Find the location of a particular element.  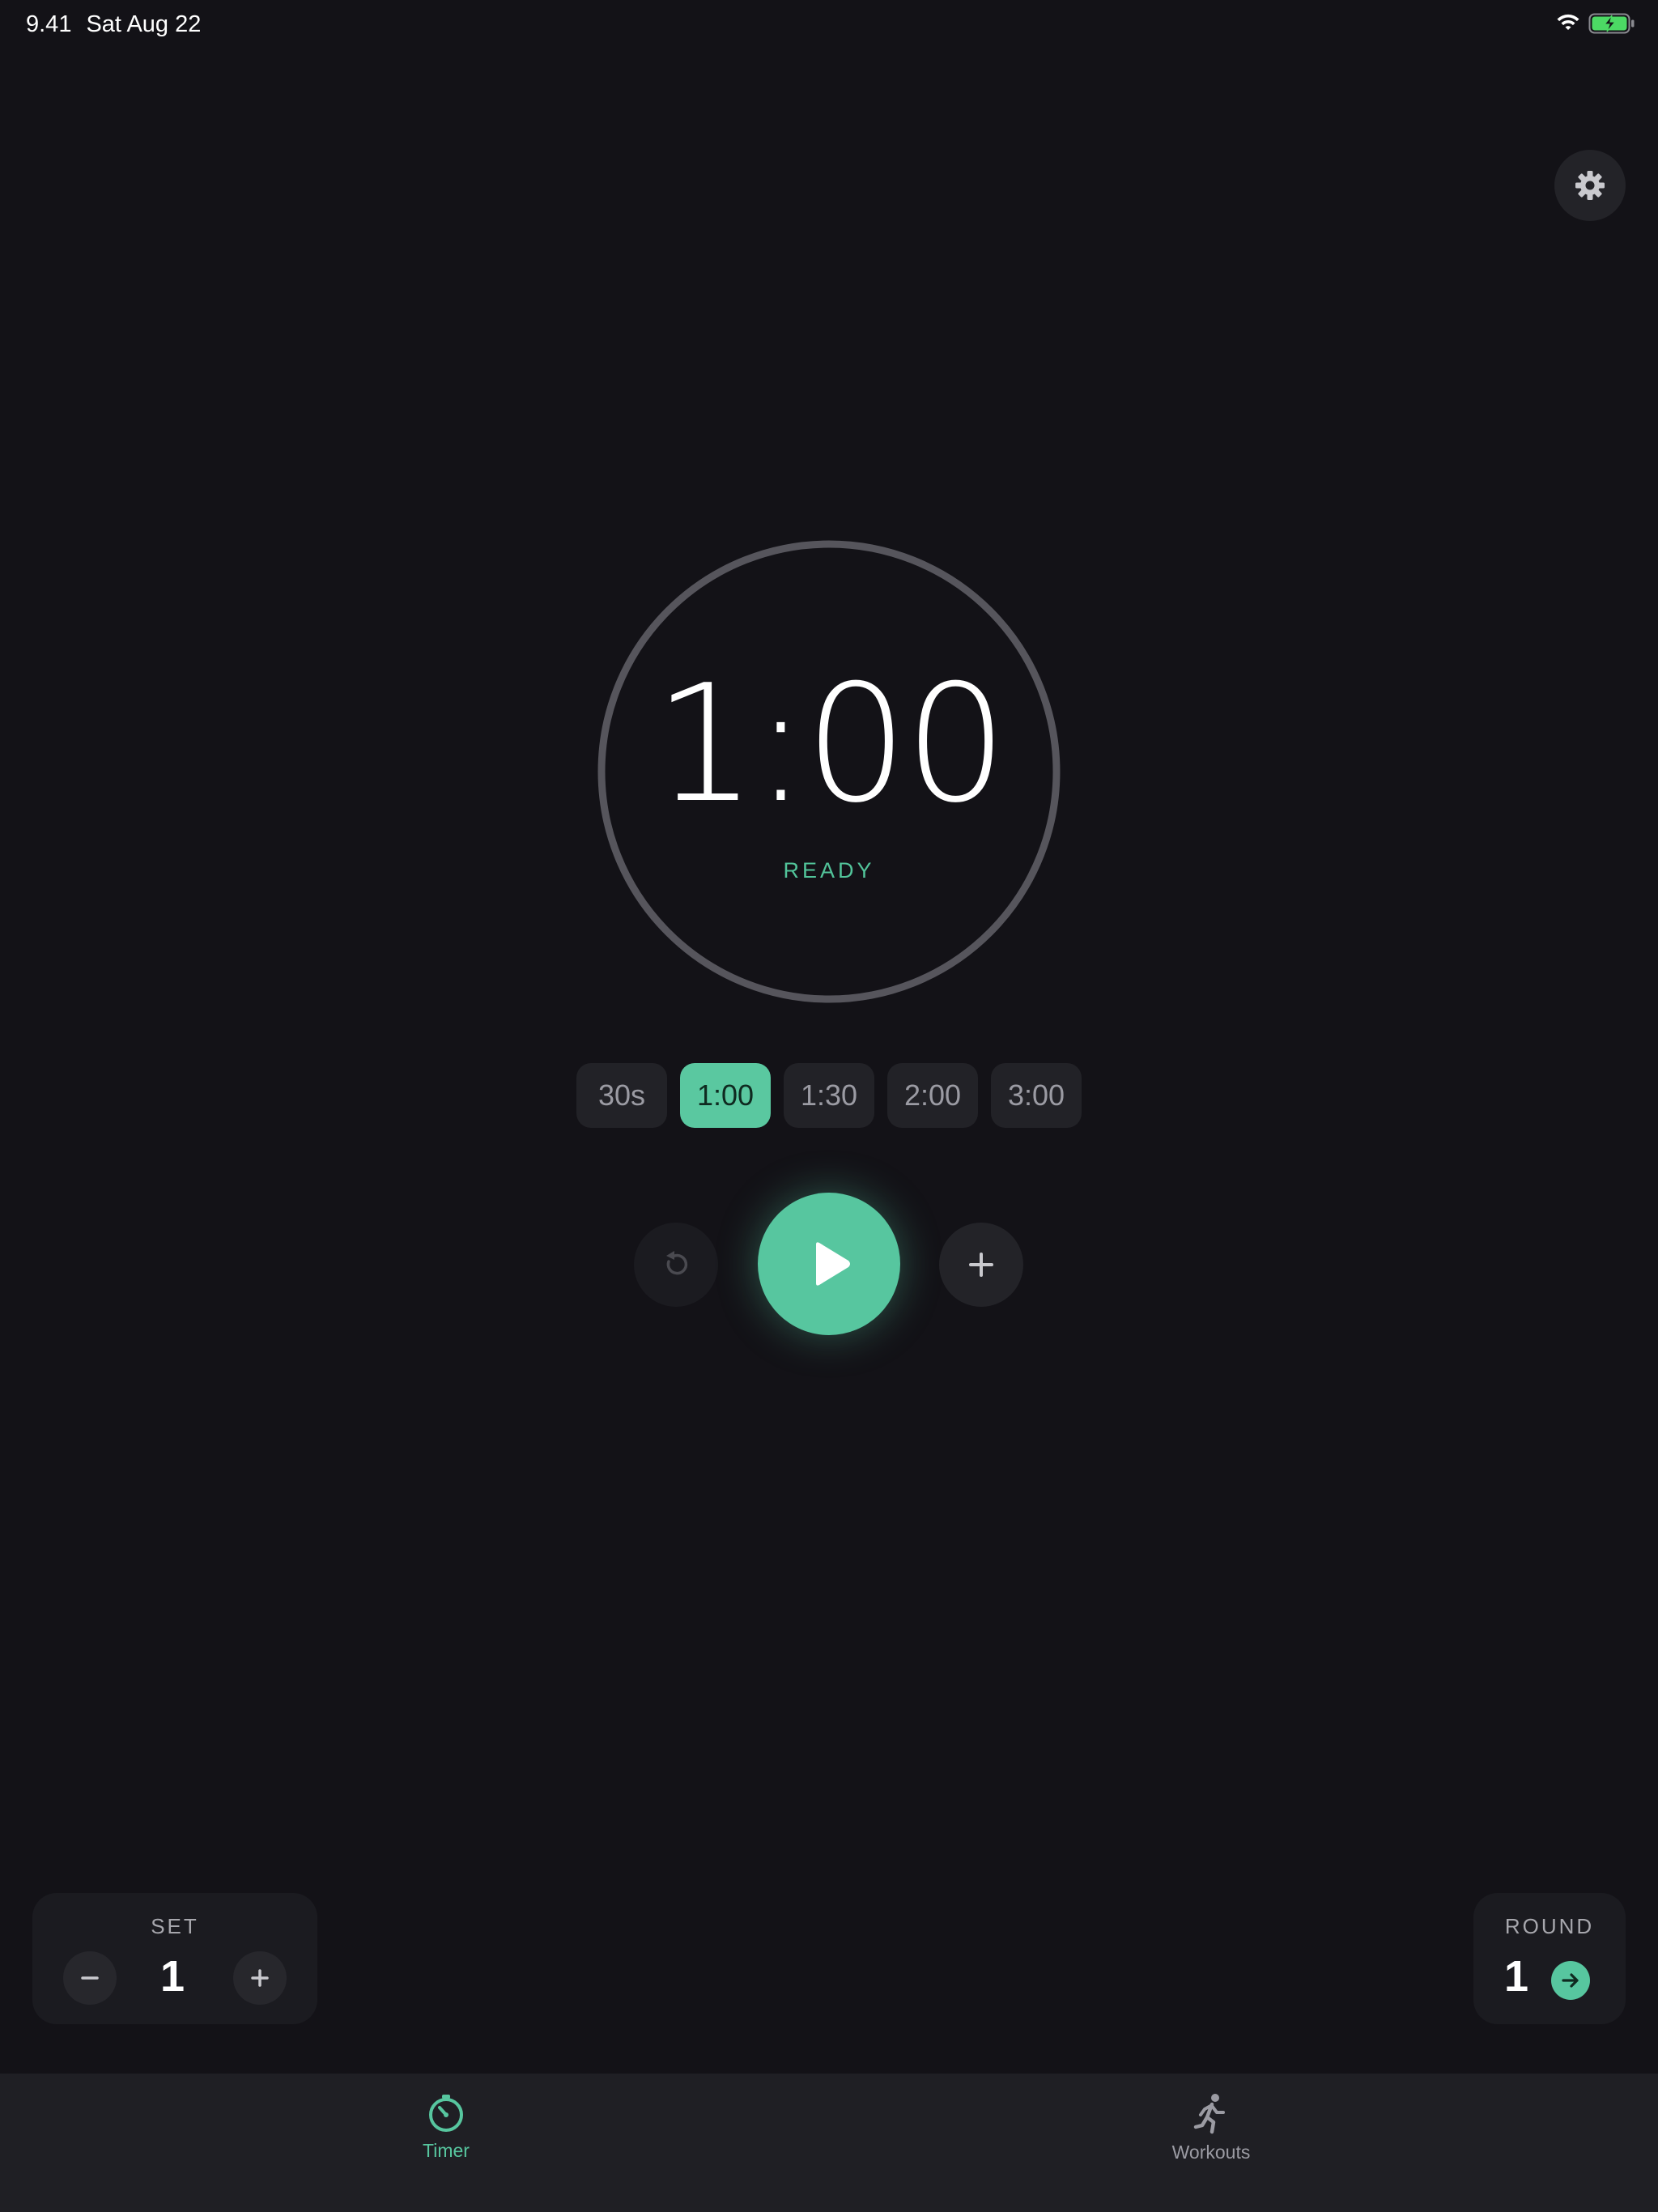

reset-icon is located at coordinates (677, 1263).